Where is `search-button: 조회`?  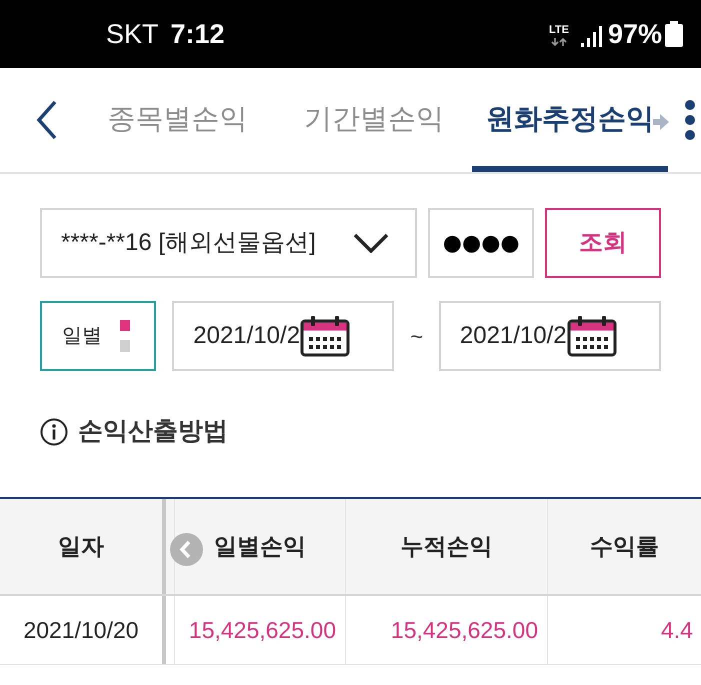
search-button: 조회 is located at coordinates (602, 243).